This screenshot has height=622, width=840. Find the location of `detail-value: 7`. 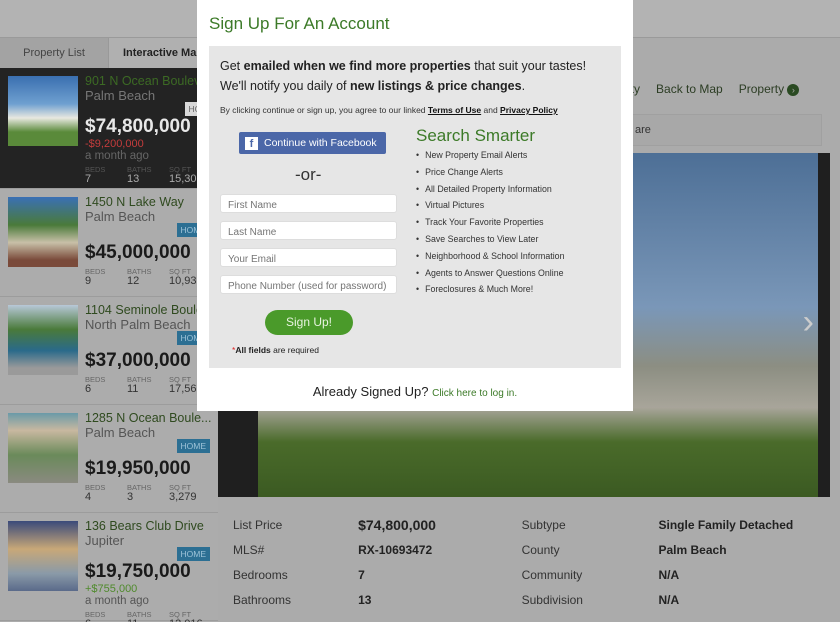

detail-value: 7 is located at coordinates (361, 574).